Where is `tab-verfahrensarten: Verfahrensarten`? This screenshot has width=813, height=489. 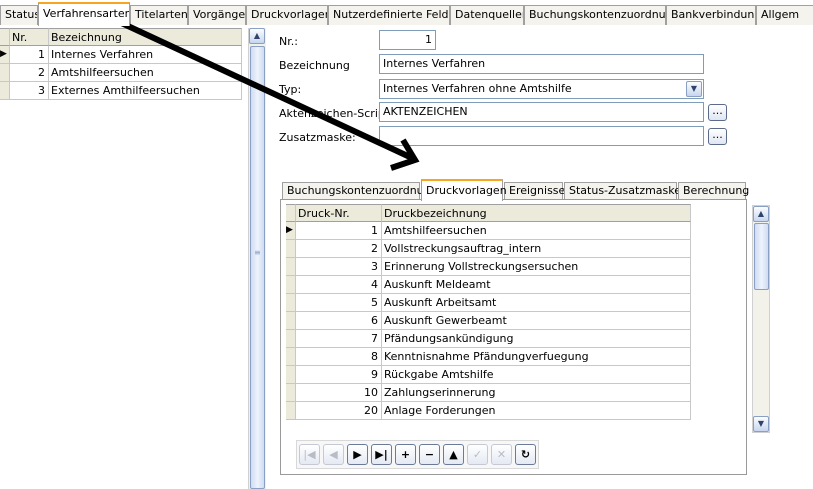
tab-verfahrensarten: Verfahrensarten is located at coordinates (84, 14).